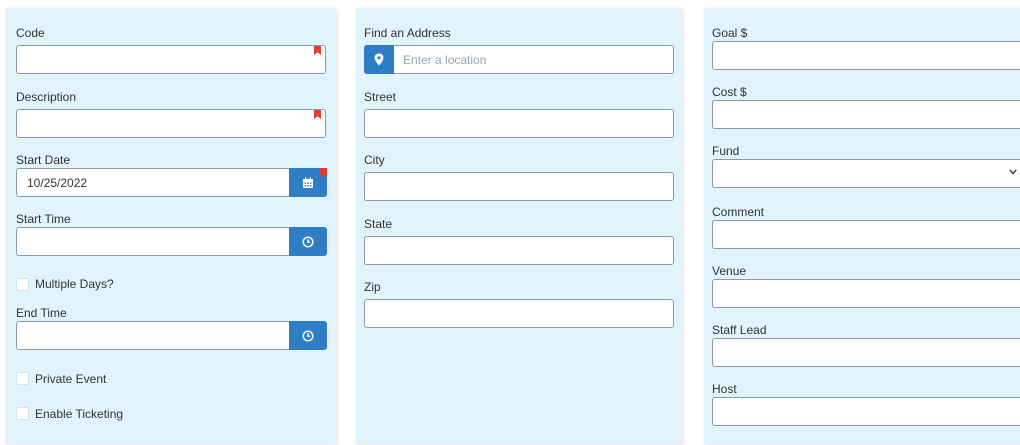 Image resolution: width=1020 pixels, height=445 pixels. I want to click on description-label: Description, so click(46, 97).